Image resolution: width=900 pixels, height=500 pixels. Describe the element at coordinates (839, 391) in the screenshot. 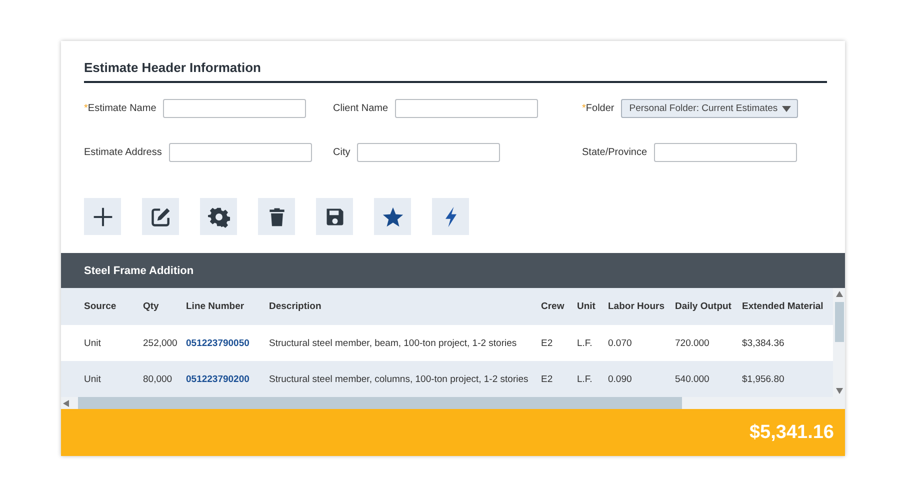

I see `scroll-down-arrow-icon` at that location.